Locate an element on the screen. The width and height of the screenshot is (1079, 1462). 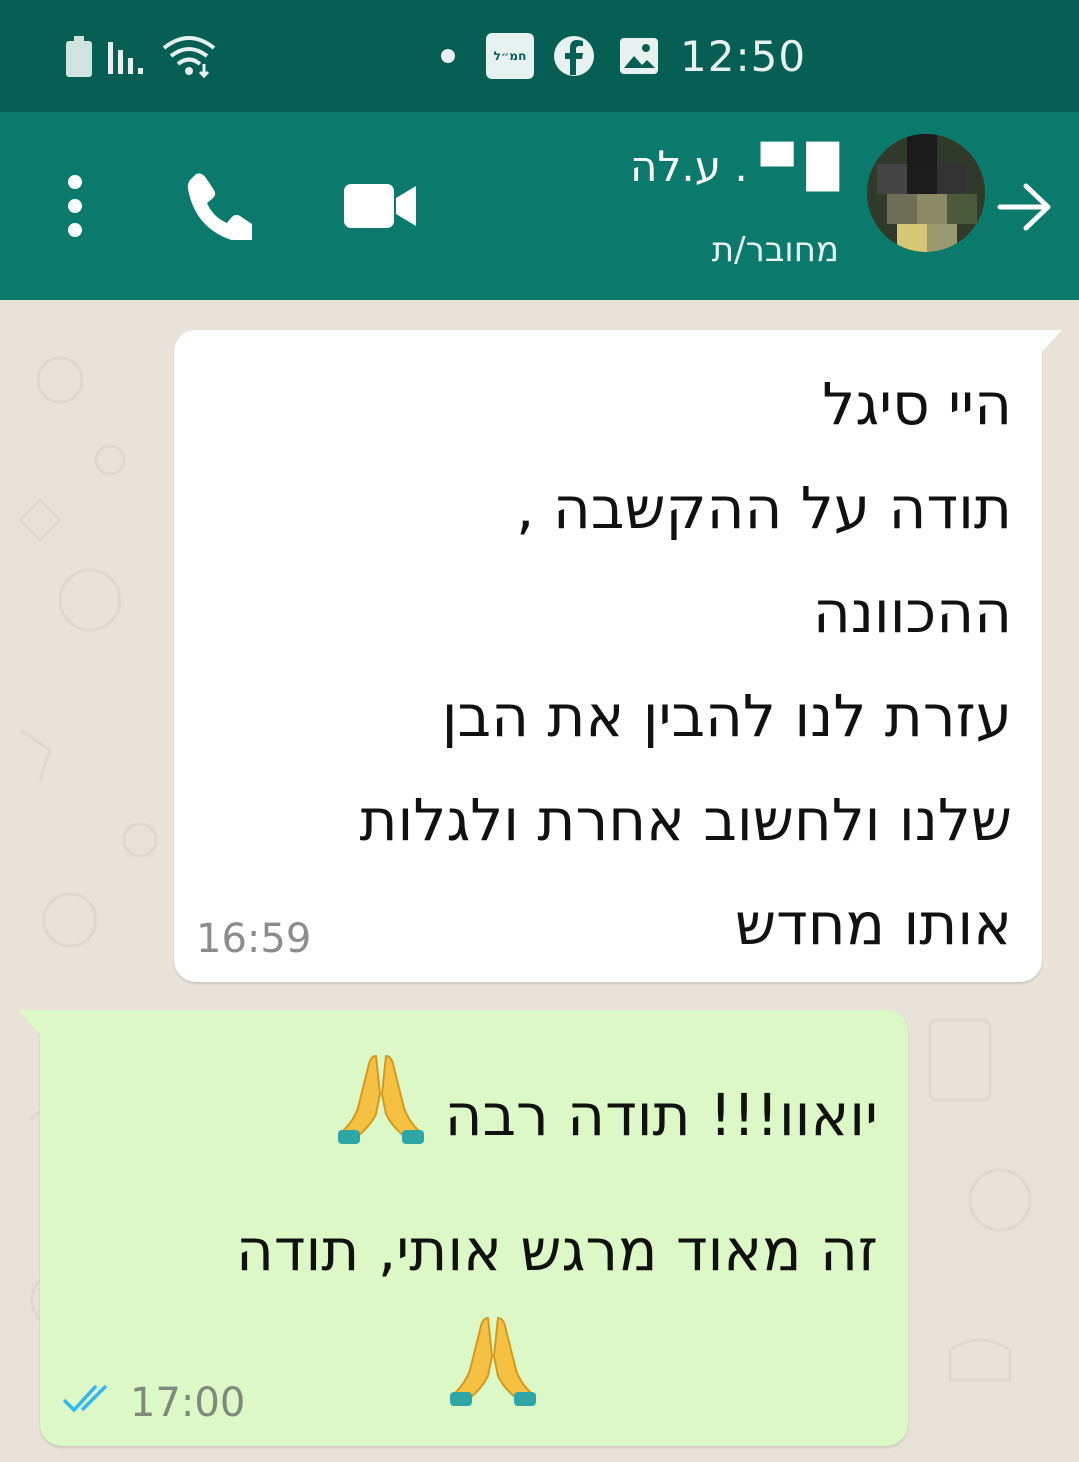
phone-icon is located at coordinates (219, 207).